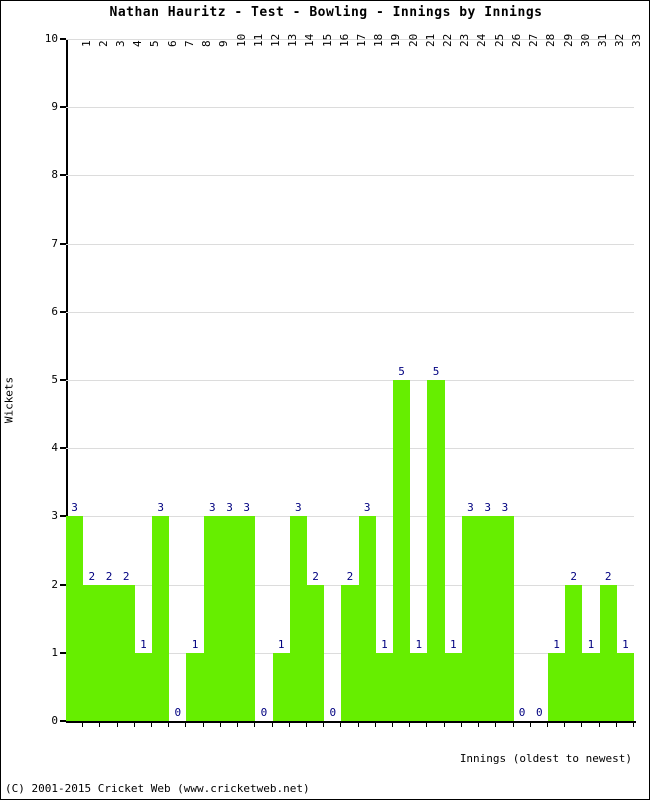  I want to click on bar-slot: 3 24, so click(474, 380).